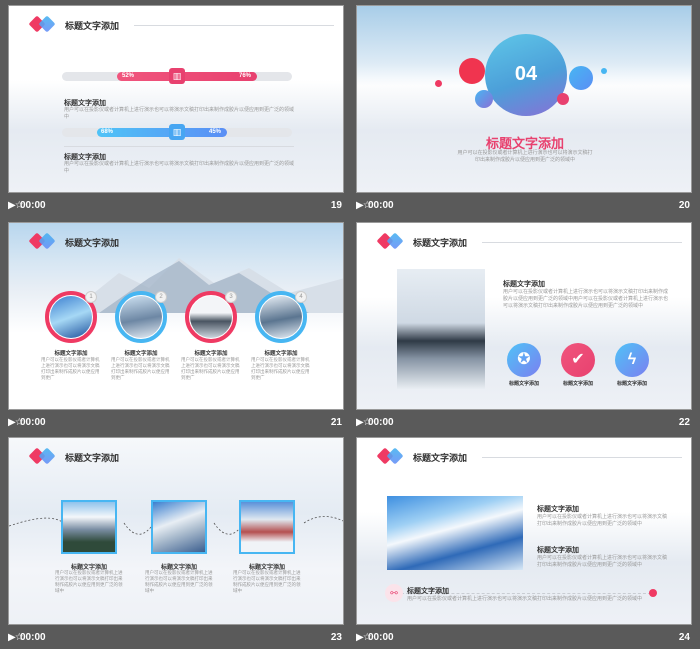 This screenshot has width=700, height=649. I want to click on bottom-title: 标题文字添加, so click(428, 591).